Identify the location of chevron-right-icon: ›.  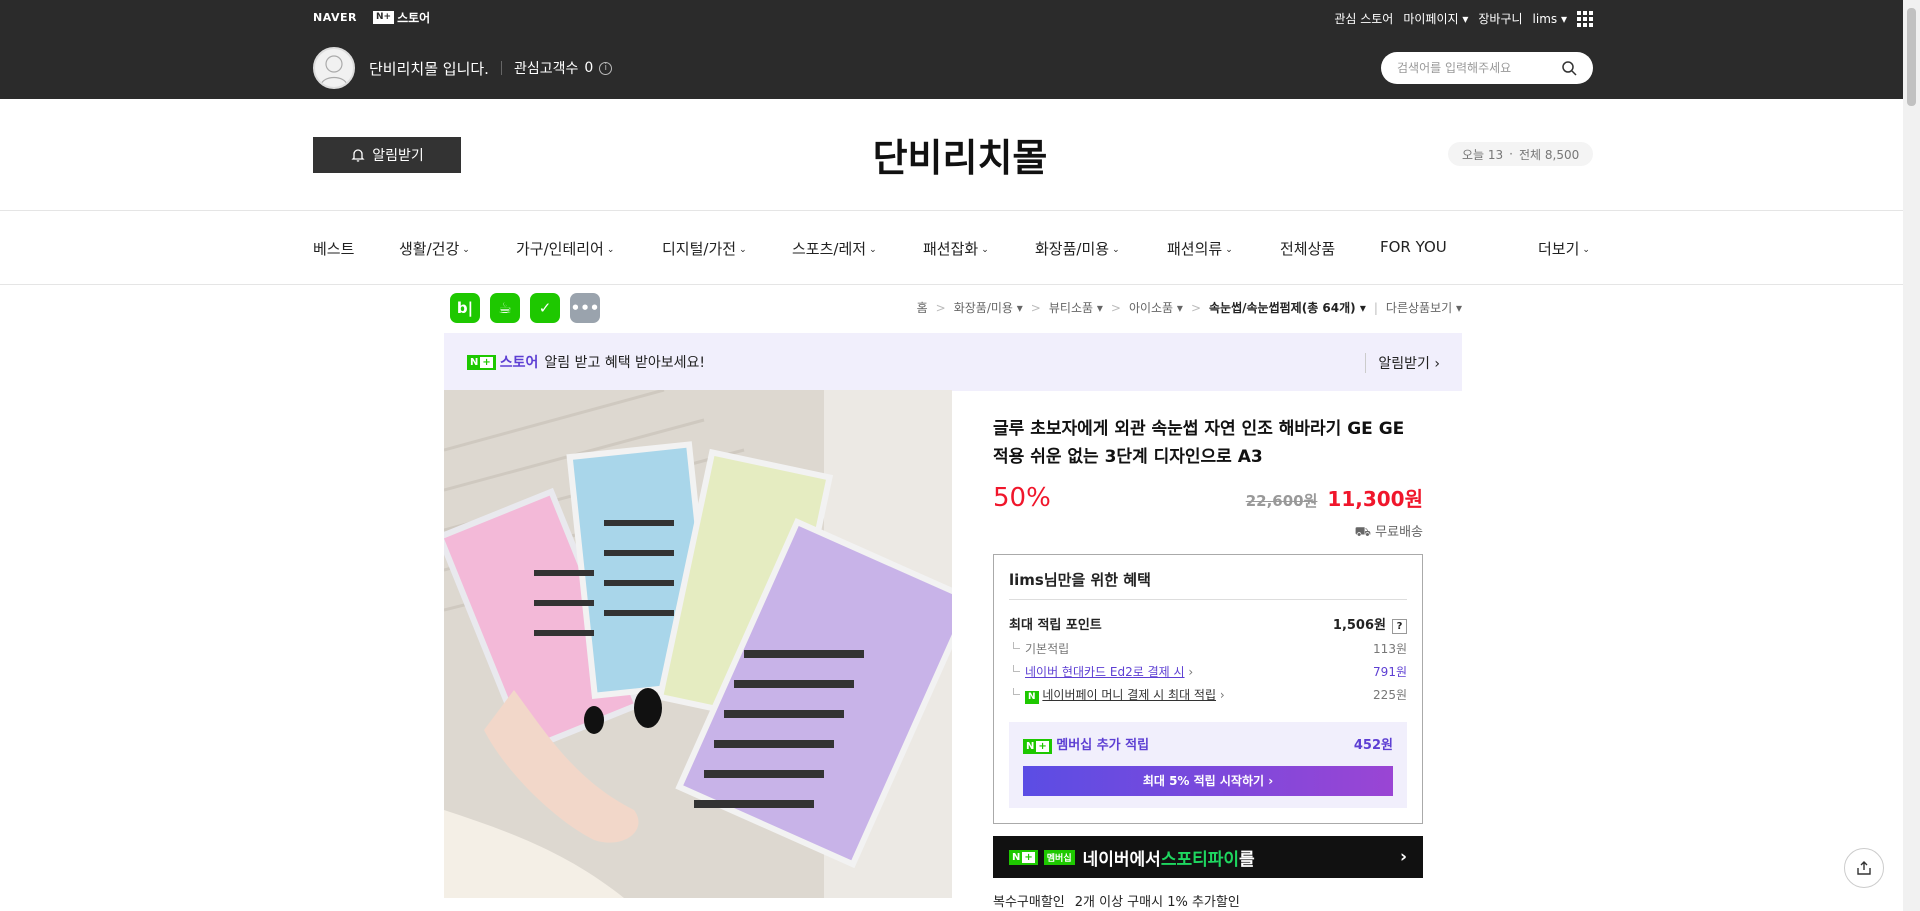
(1403, 857).